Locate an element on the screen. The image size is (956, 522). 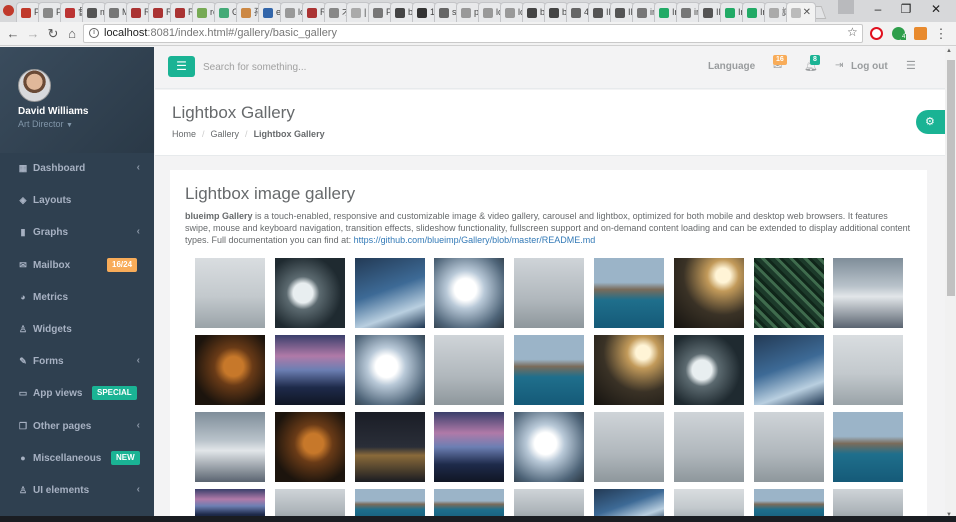
sidebar-item-app-views: ▭ App views SPECIAL is located at coordinates (77, 394).